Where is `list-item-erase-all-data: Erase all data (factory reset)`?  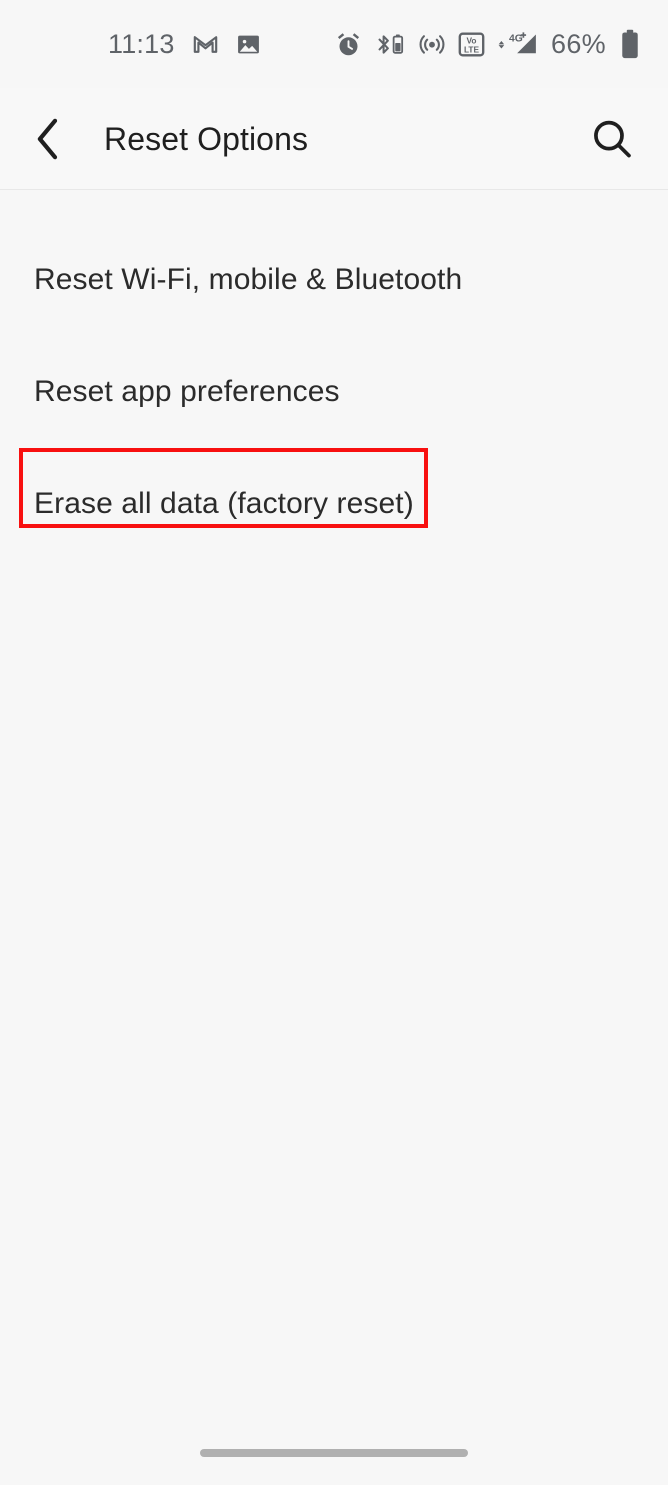
list-item-erase-all-data: Erase all data (factory reset) is located at coordinates (334, 504).